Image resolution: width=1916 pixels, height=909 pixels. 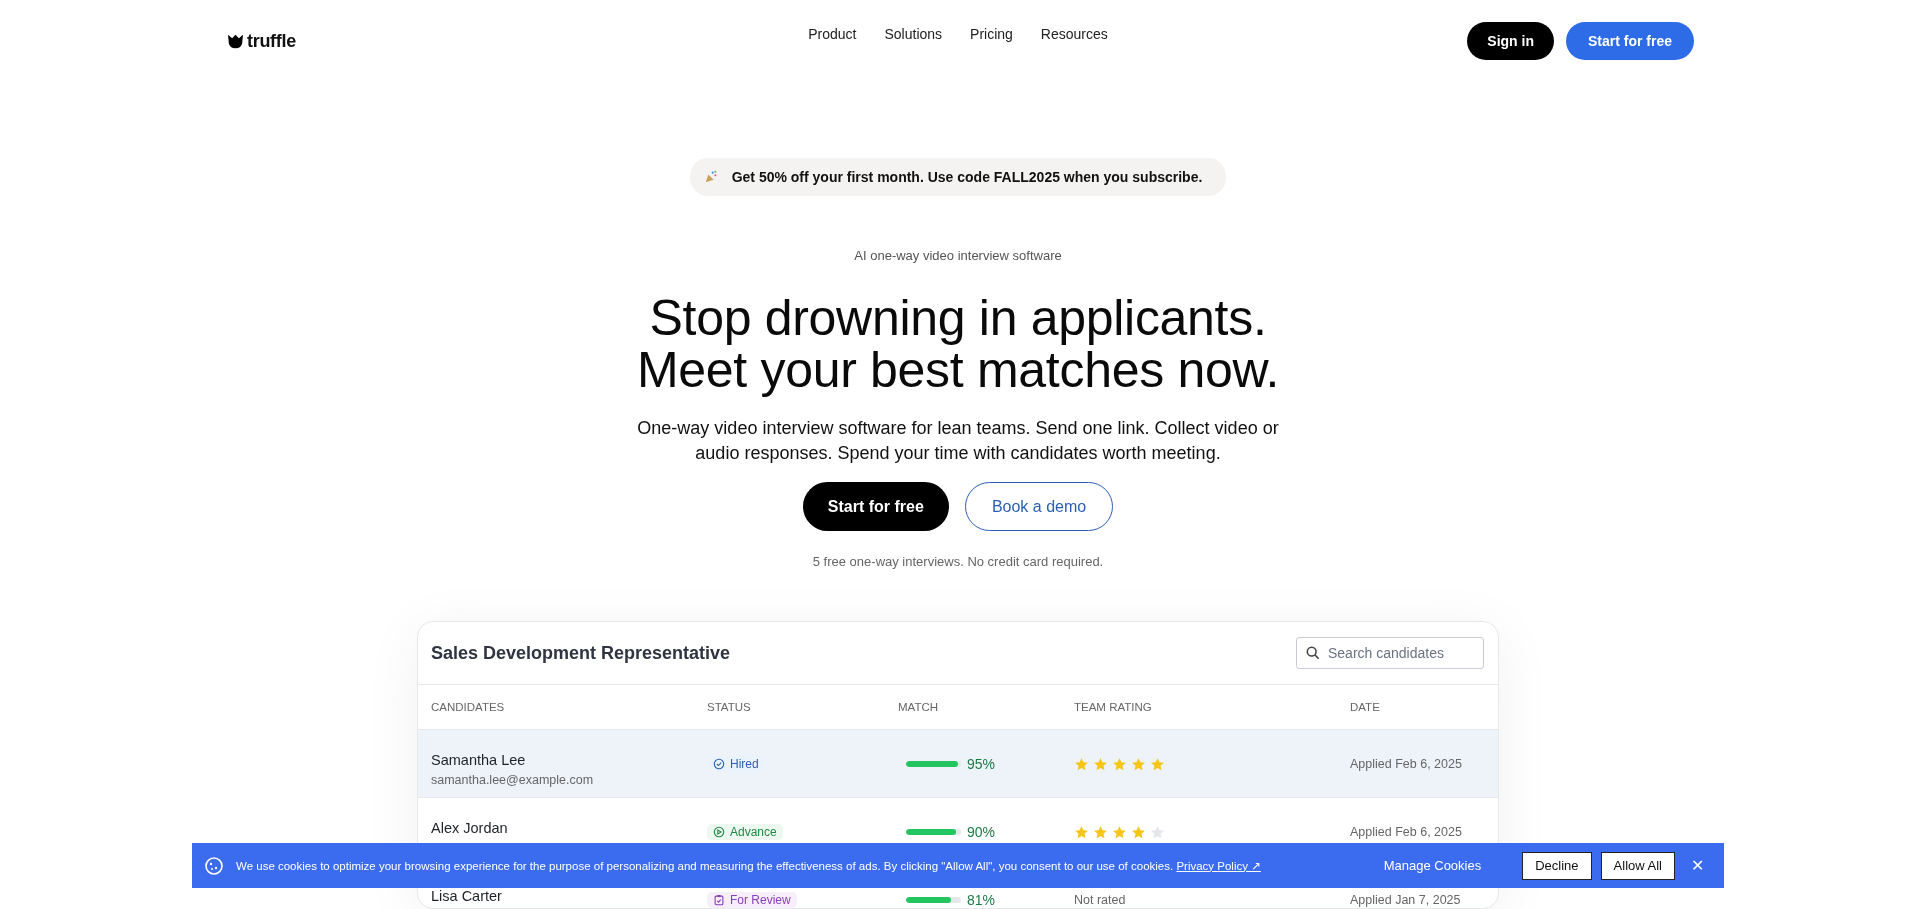 I want to click on promo-text: Get 50% off your first month. Use code FALL2025 when you subscribe., so click(x=967, y=177).